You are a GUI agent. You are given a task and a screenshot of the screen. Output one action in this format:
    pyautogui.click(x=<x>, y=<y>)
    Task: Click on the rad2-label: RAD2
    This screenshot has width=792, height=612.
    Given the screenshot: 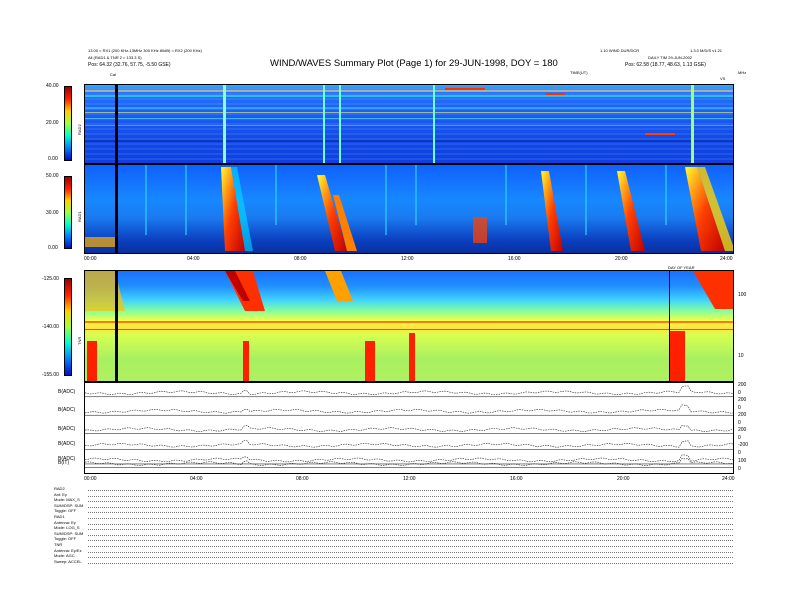 What is the action you would take?
    pyautogui.click(x=79, y=129)
    